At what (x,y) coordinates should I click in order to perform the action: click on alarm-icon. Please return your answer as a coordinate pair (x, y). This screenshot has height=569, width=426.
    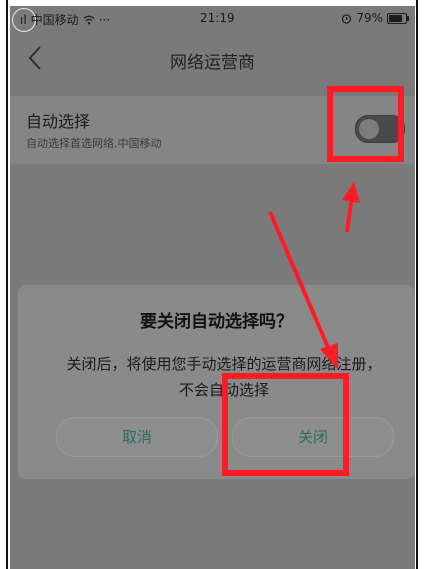
    Looking at the image, I should click on (347, 18).